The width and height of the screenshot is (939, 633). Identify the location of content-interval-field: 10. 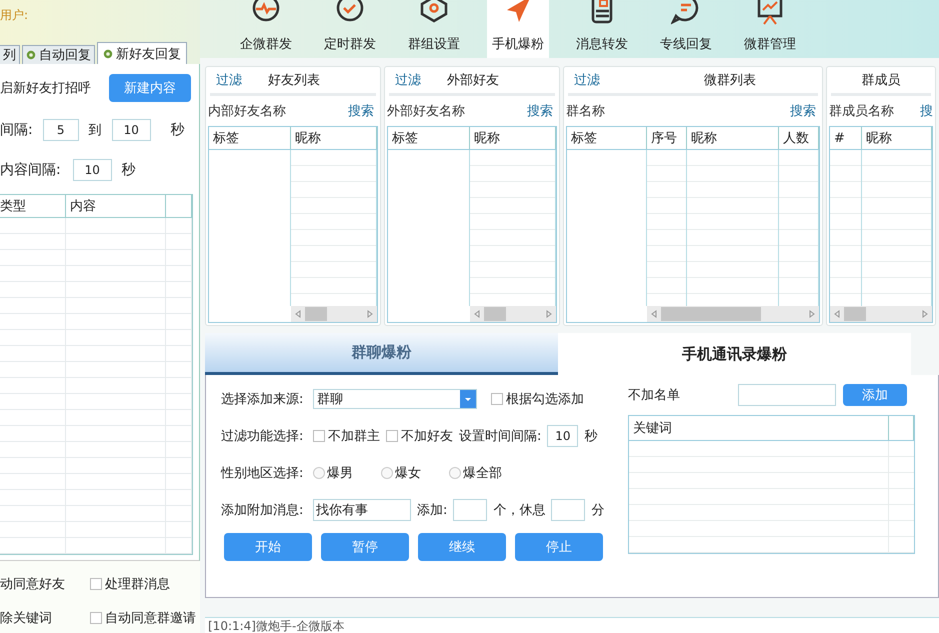
(92, 170).